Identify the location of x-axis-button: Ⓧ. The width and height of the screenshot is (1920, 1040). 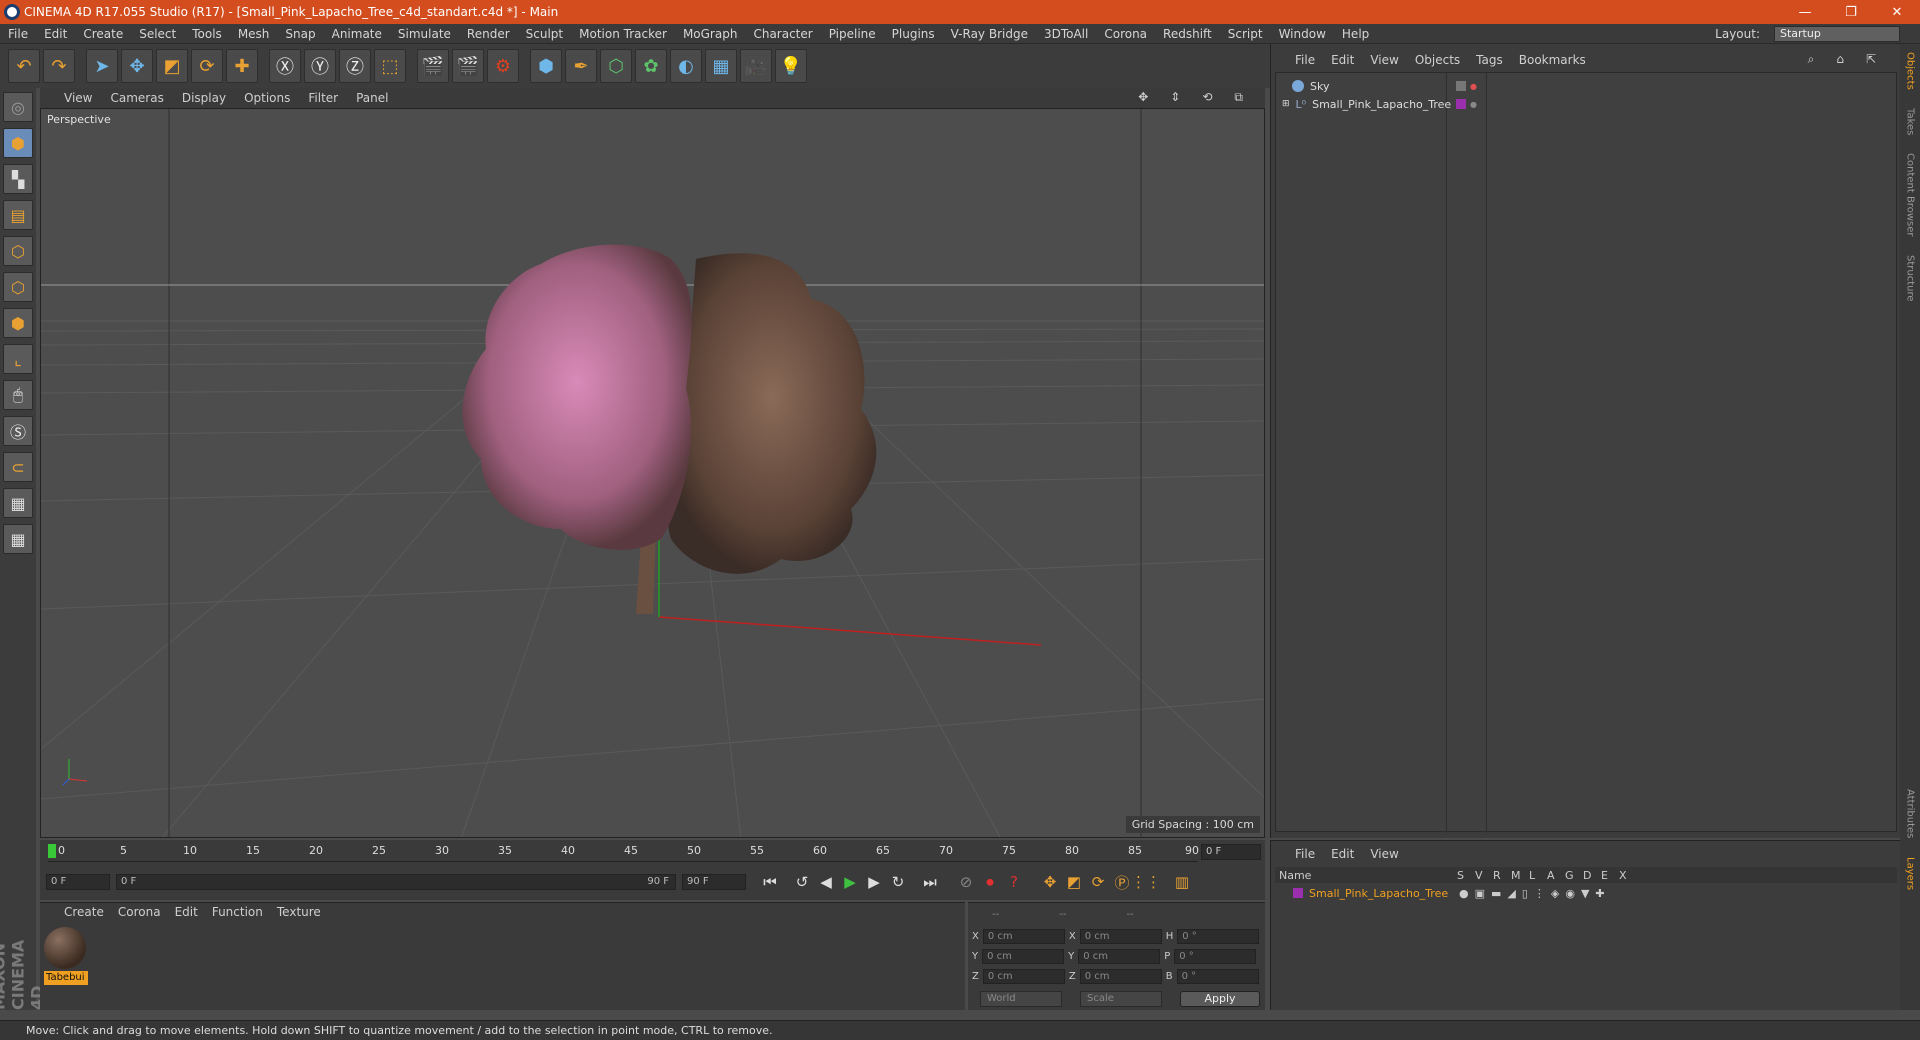
(285, 66).